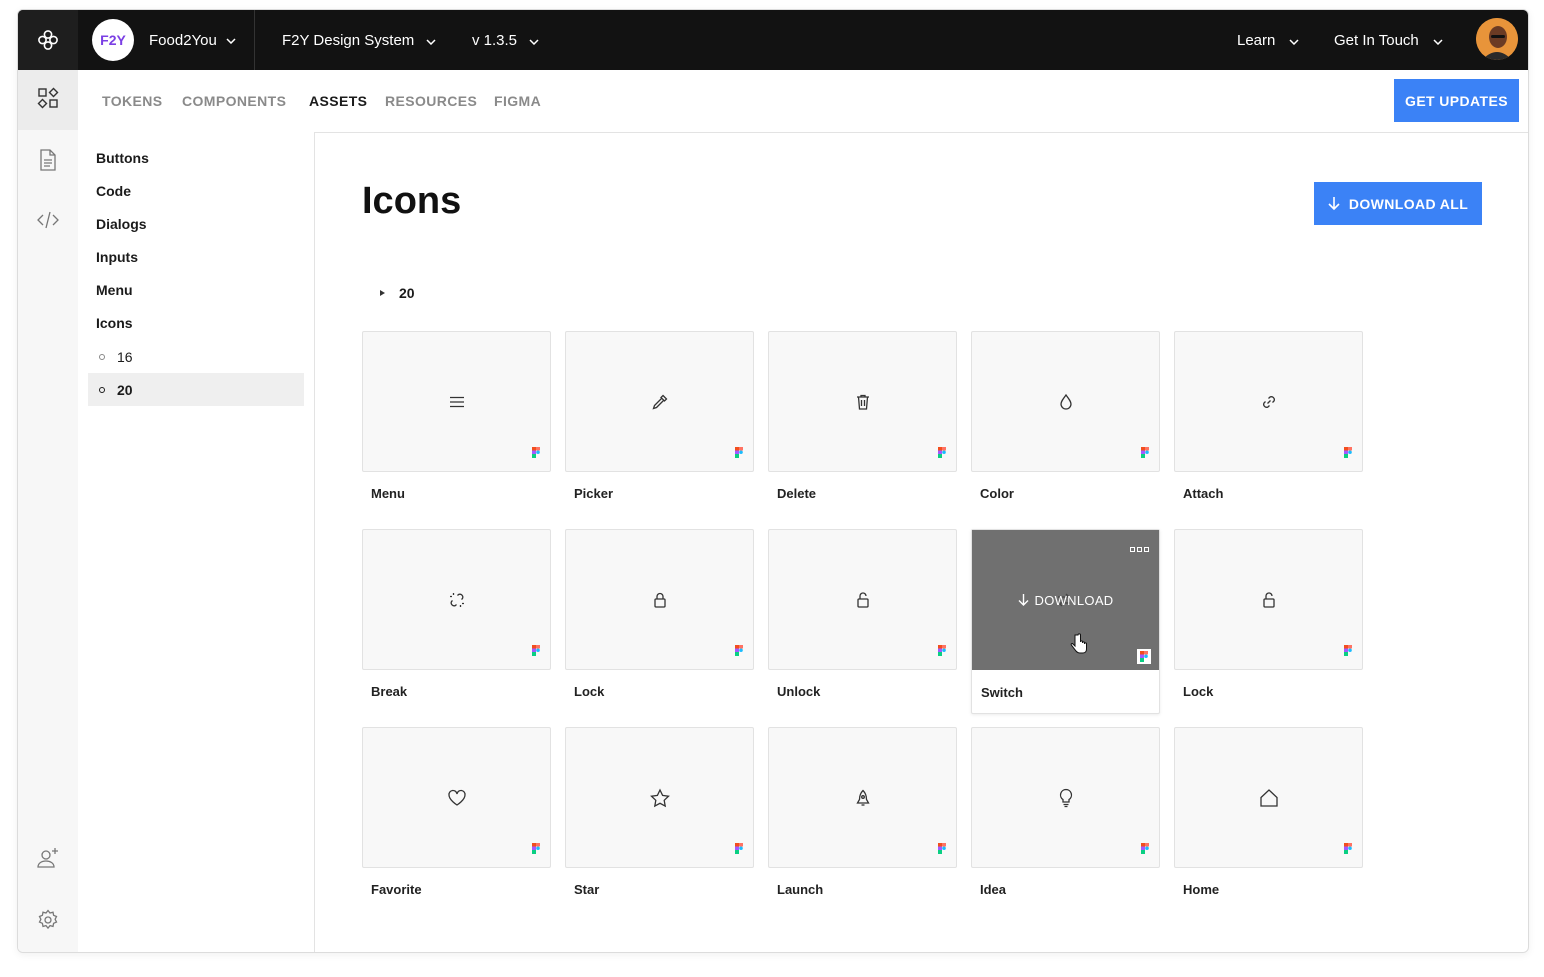 Image resolution: width=1544 pixels, height=977 pixels. What do you see at coordinates (1203, 493) in the screenshot?
I see `icon-label: Attach` at bounding box center [1203, 493].